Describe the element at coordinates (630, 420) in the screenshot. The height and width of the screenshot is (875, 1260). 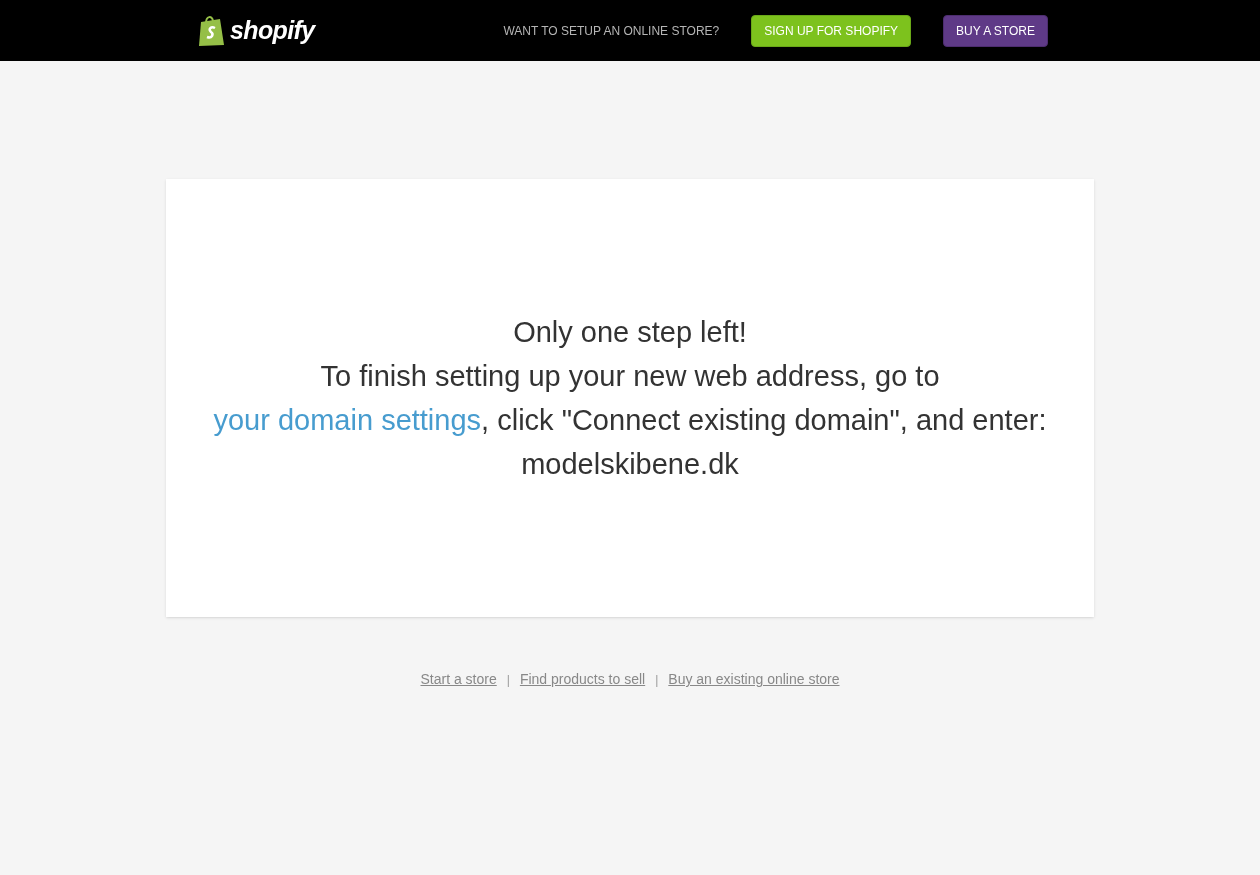
I see `instruction-text: To finish setting up your new web address, go to your domain settings, click "Connect existing domain", and enter: modelskibene.dk` at that location.